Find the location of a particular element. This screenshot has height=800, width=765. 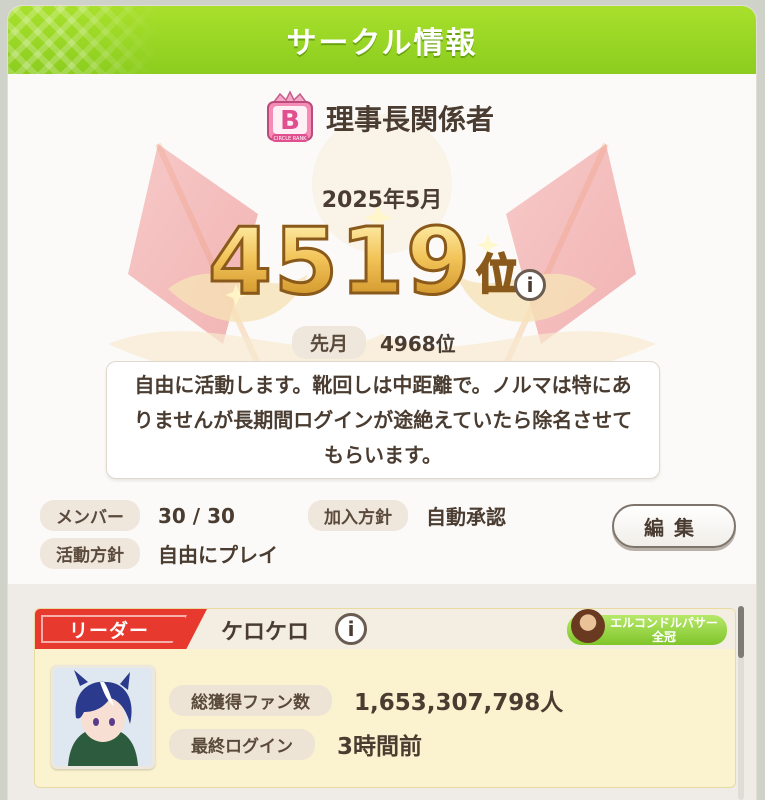

rank-info-icon: i is located at coordinates (530, 285).